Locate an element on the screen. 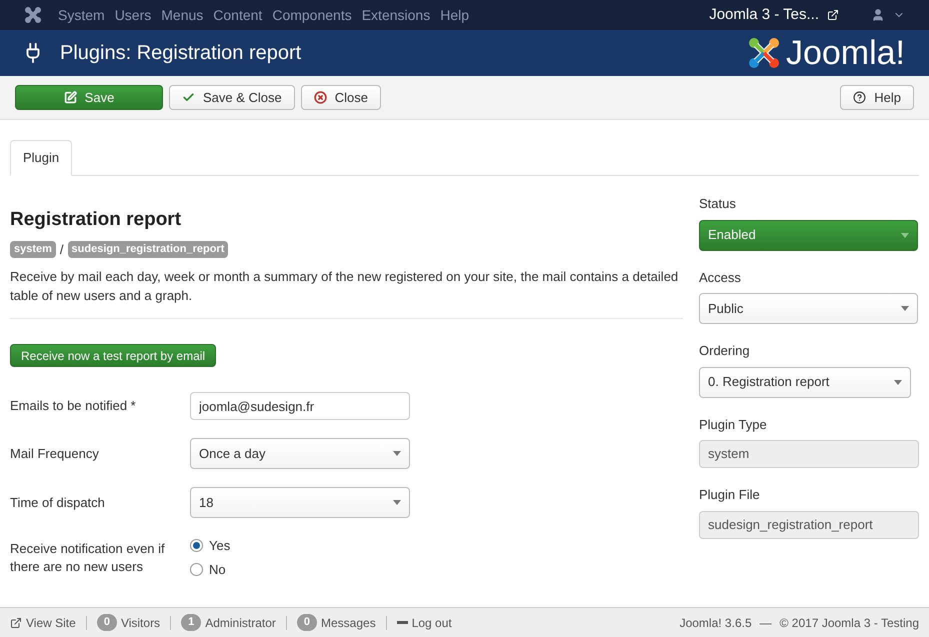  count-badge: 1 is located at coordinates (191, 622).